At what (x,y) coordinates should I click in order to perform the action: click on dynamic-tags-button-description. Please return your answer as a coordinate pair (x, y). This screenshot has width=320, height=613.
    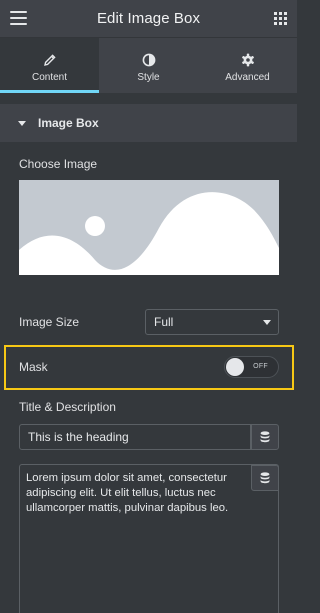
    Looking at the image, I should click on (265, 478).